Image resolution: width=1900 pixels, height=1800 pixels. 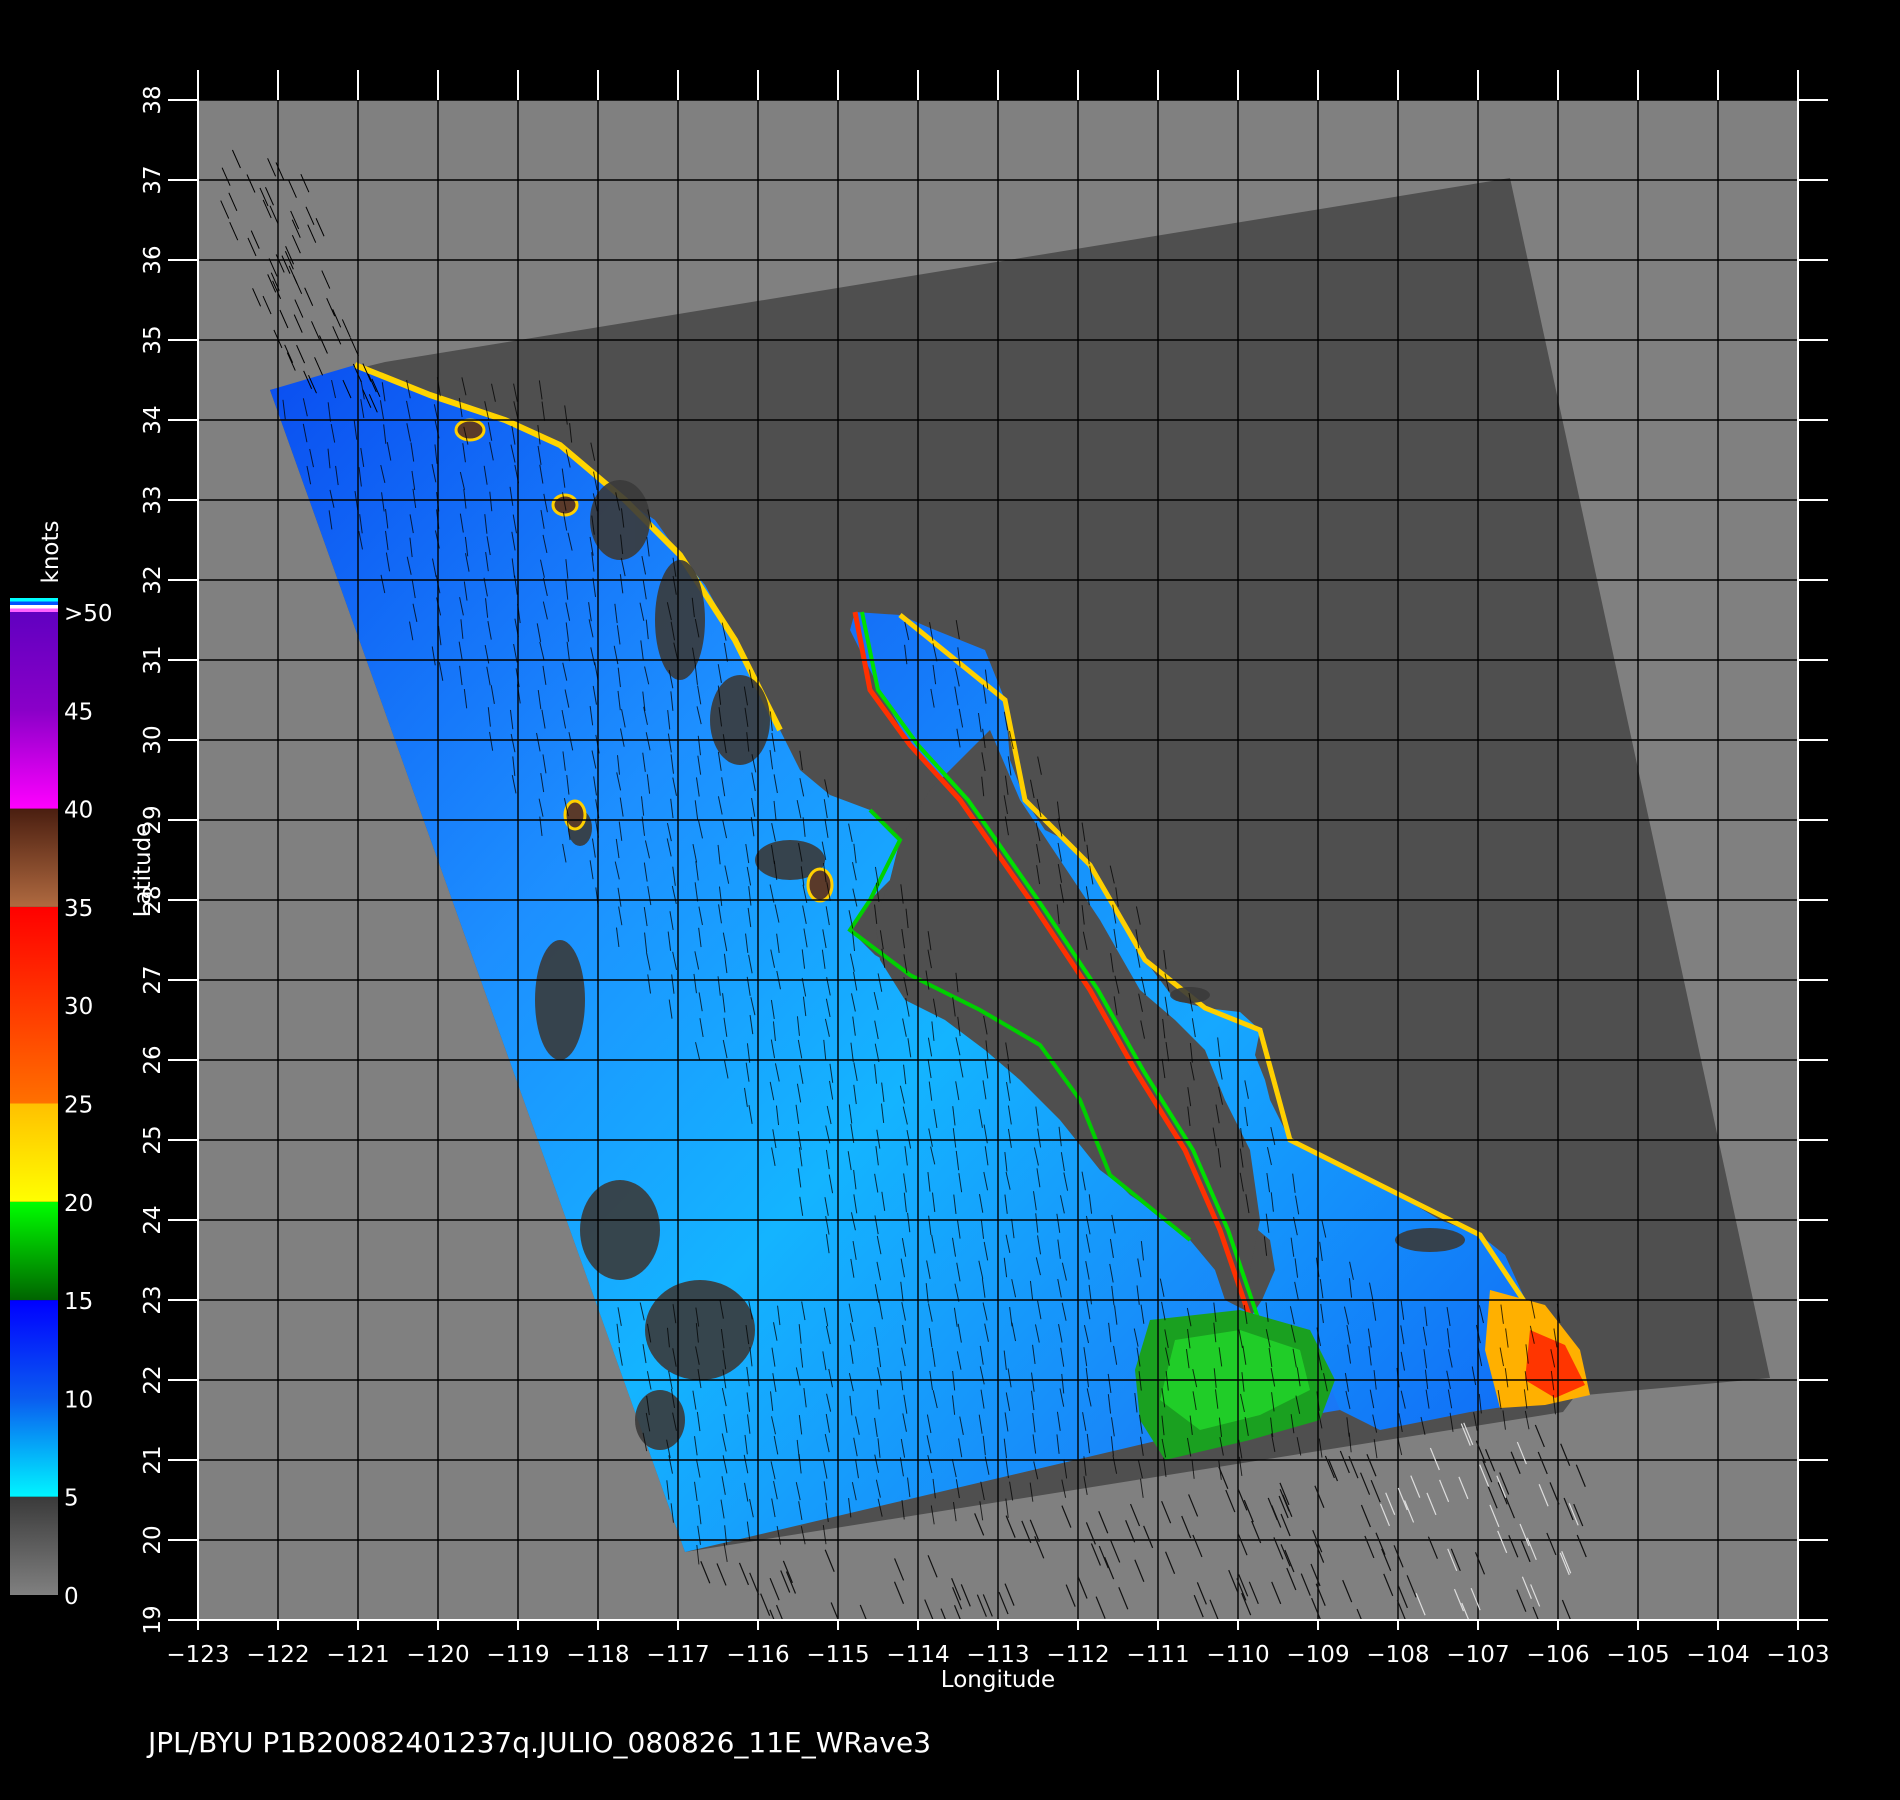 What do you see at coordinates (437, 1655) in the screenshot?
I see `x-tick-label: −120` at bounding box center [437, 1655].